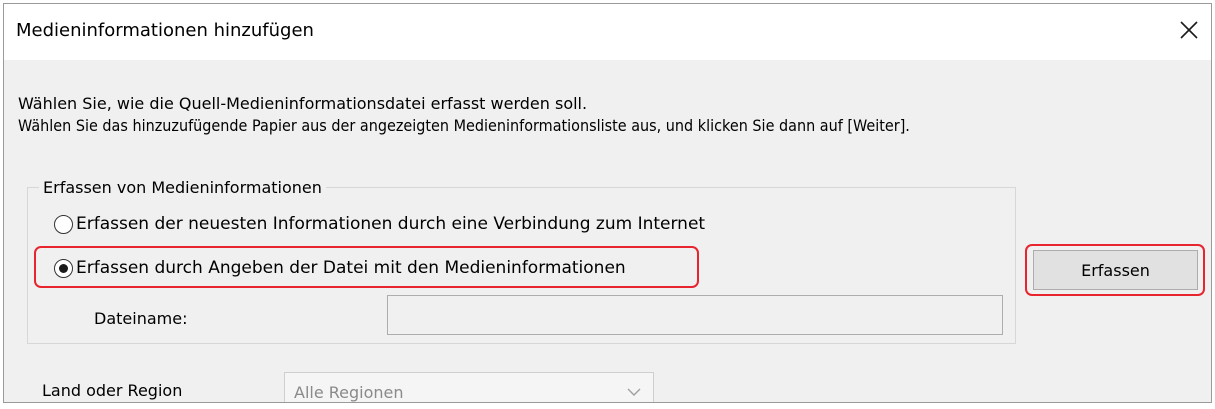 Image resolution: width=1215 pixels, height=409 pixels. I want to click on title-bar: Medieninformationen hinzufügen, so click(607, 32).